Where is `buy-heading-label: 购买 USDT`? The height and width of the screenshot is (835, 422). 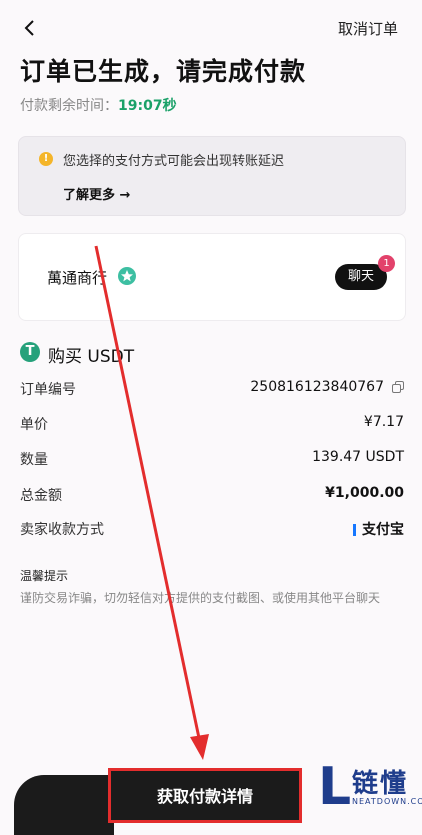 buy-heading-label: 购买 USDT is located at coordinates (91, 357).